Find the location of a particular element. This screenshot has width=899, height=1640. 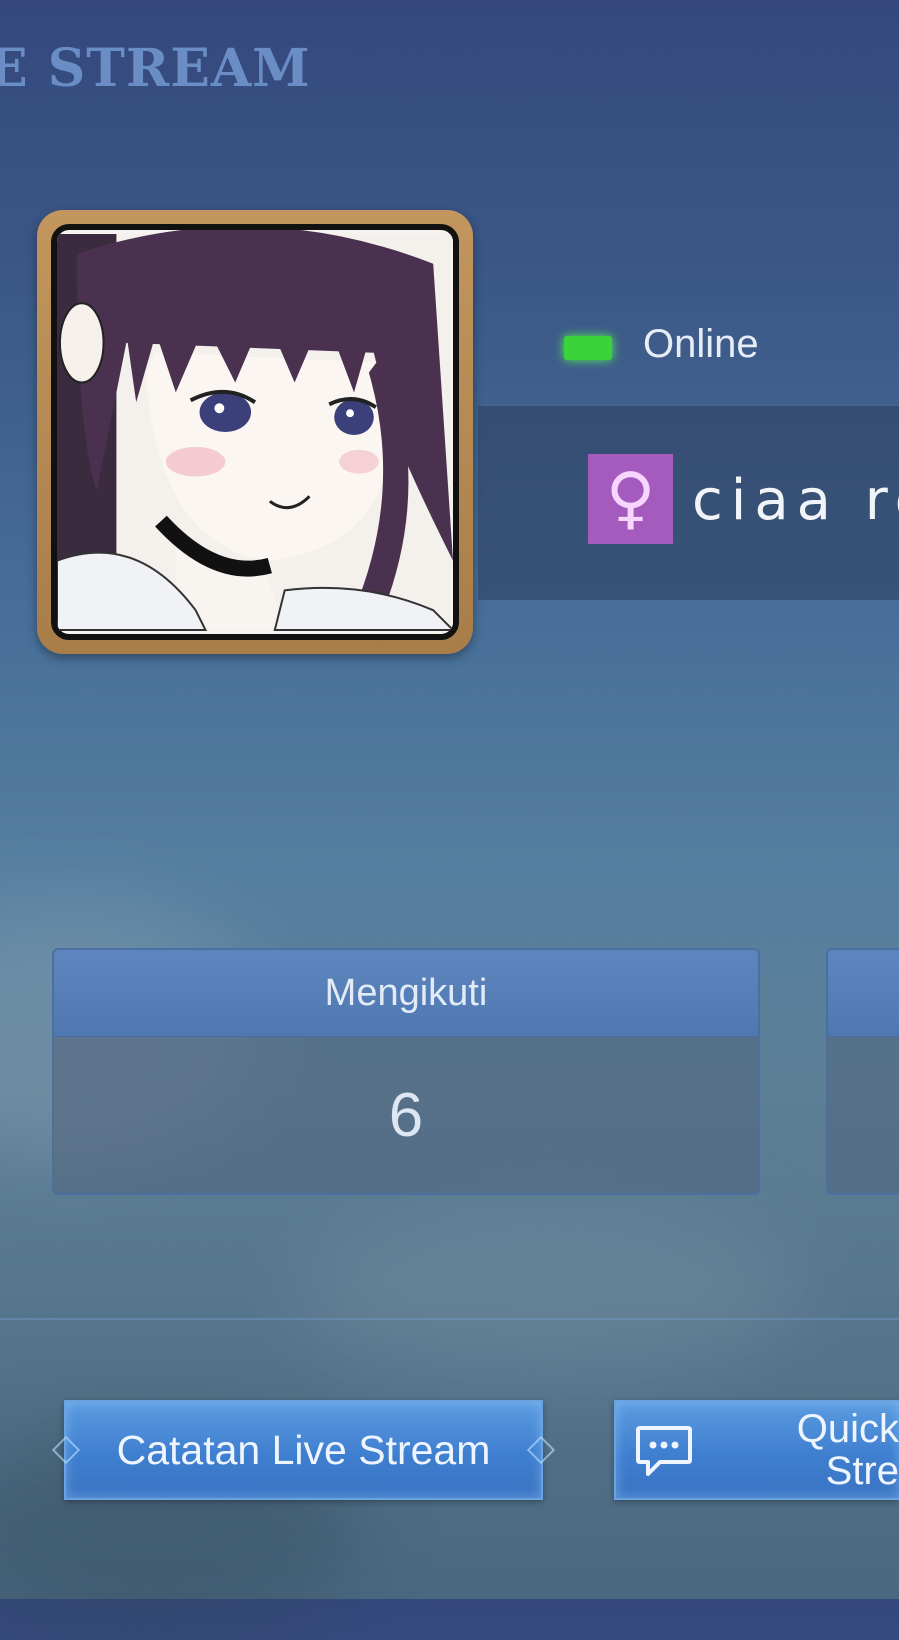

stat-value is located at coordinates (863, 1115).